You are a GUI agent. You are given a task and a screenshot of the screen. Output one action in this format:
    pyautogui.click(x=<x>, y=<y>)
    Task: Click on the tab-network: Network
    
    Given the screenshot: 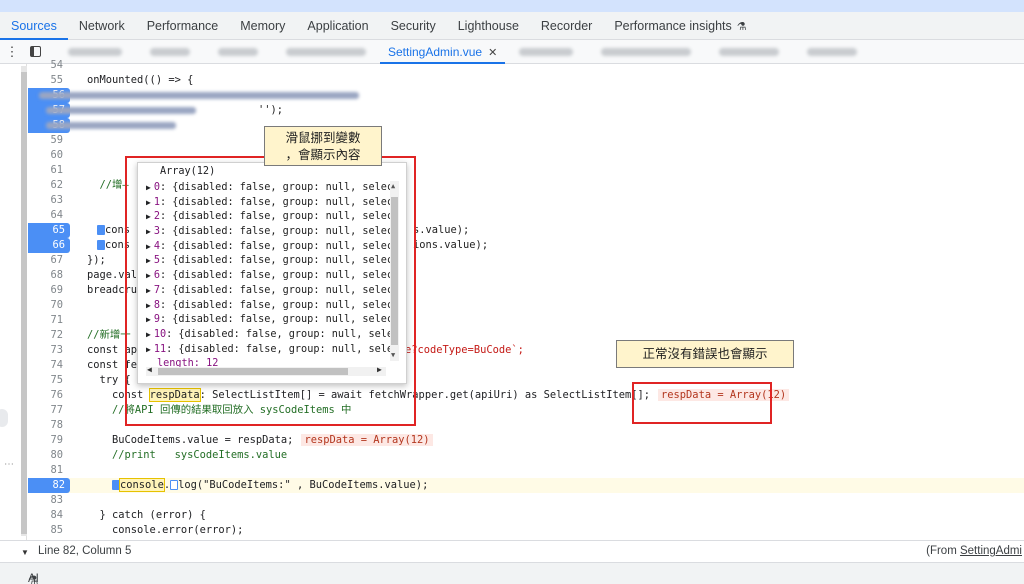 What is the action you would take?
    pyautogui.click(x=102, y=26)
    